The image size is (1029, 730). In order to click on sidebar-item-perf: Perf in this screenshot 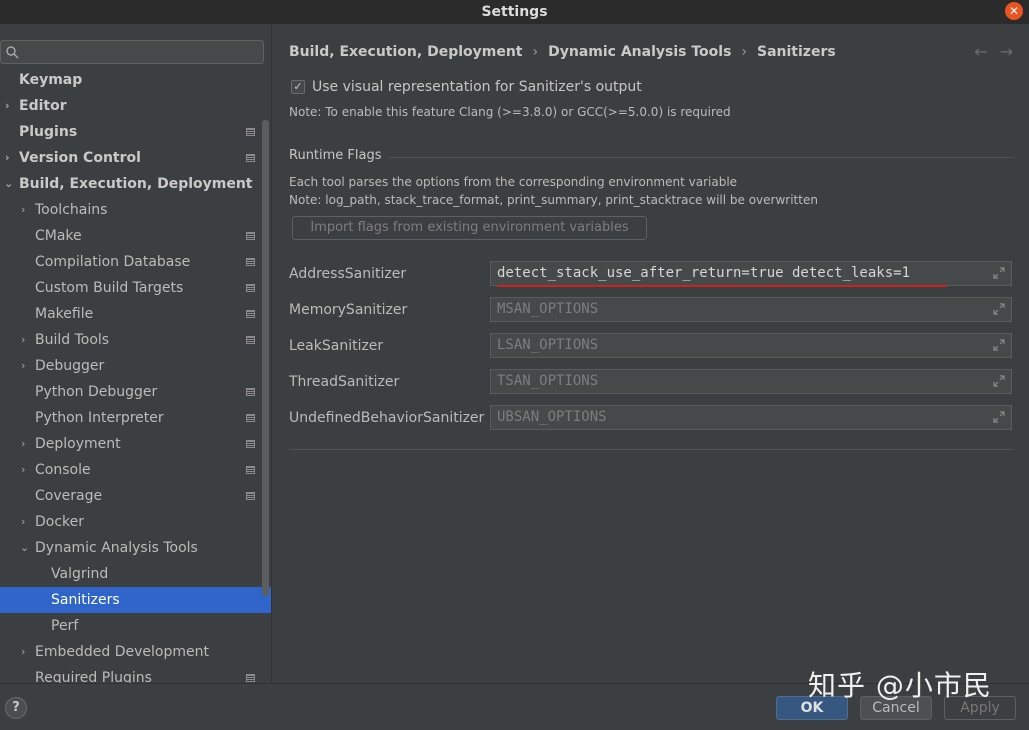, I will do `click(135, 626)`.